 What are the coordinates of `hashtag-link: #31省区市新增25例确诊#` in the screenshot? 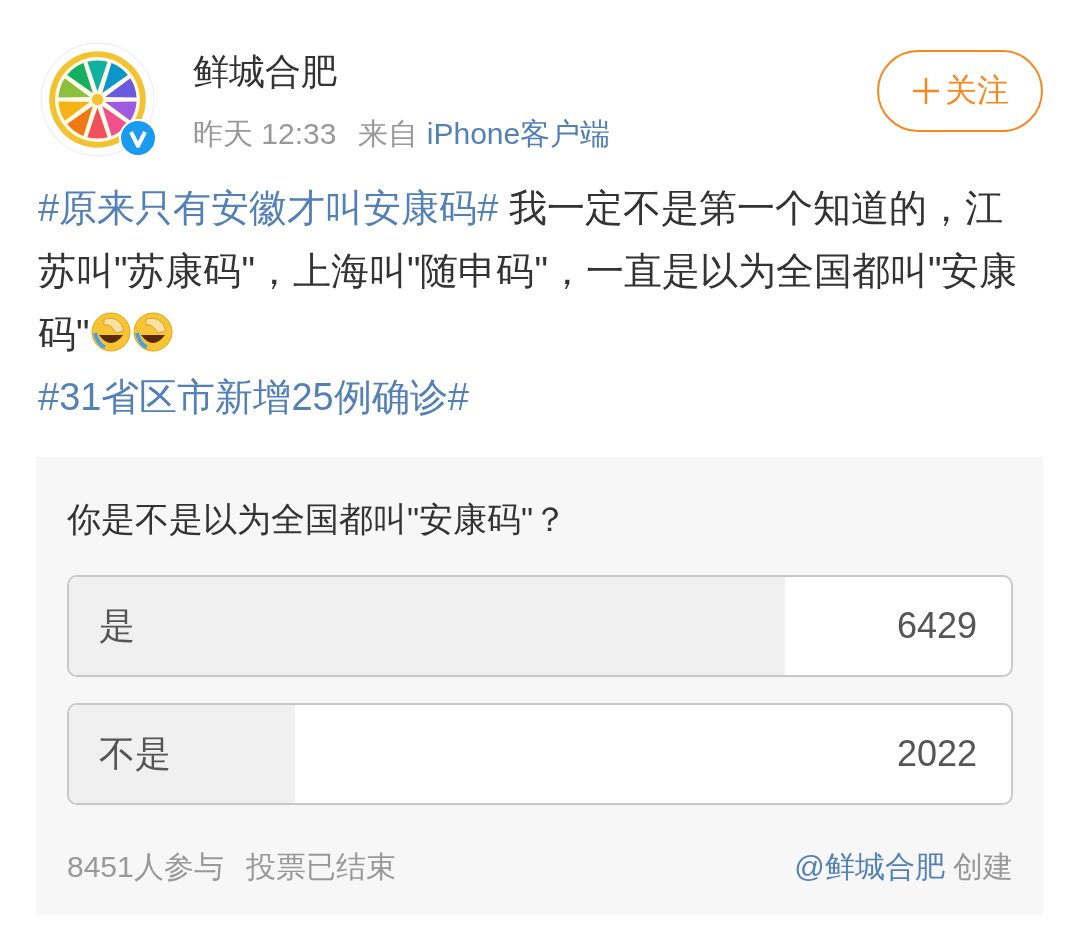 It's located at (253, 397).